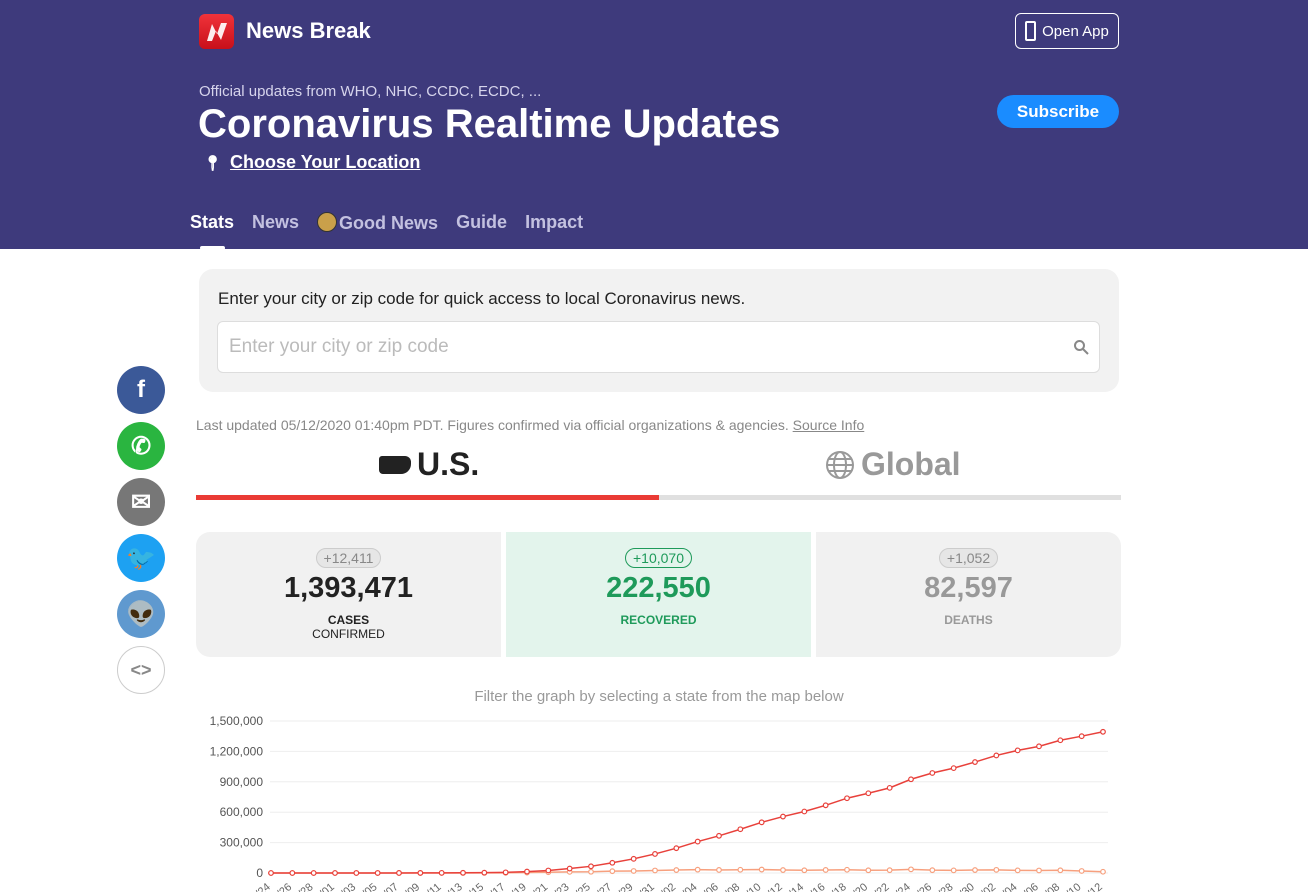 This screenshot has height=892, width=1308. I want to click on x-tick-label: 02/26, so click(279, 886).